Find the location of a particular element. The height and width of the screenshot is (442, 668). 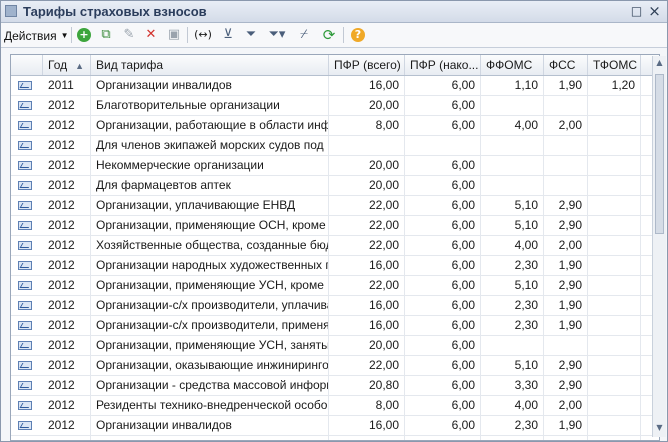

parentheses-arrows-icon: (↔) is located at coordinates (203, 34).